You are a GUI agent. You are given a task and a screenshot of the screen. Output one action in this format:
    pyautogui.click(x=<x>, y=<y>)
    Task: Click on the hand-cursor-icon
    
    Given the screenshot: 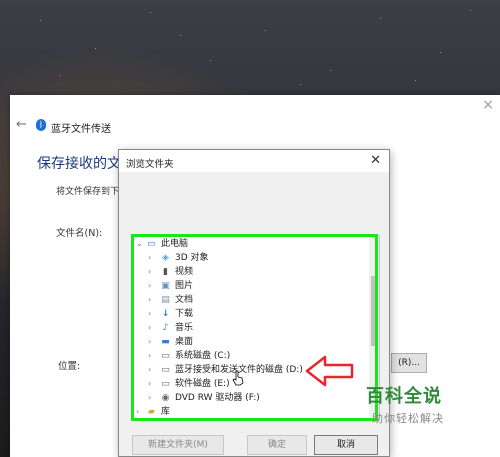 What is the action you would take?
    pyautogui.click(x=238, y=378)
    